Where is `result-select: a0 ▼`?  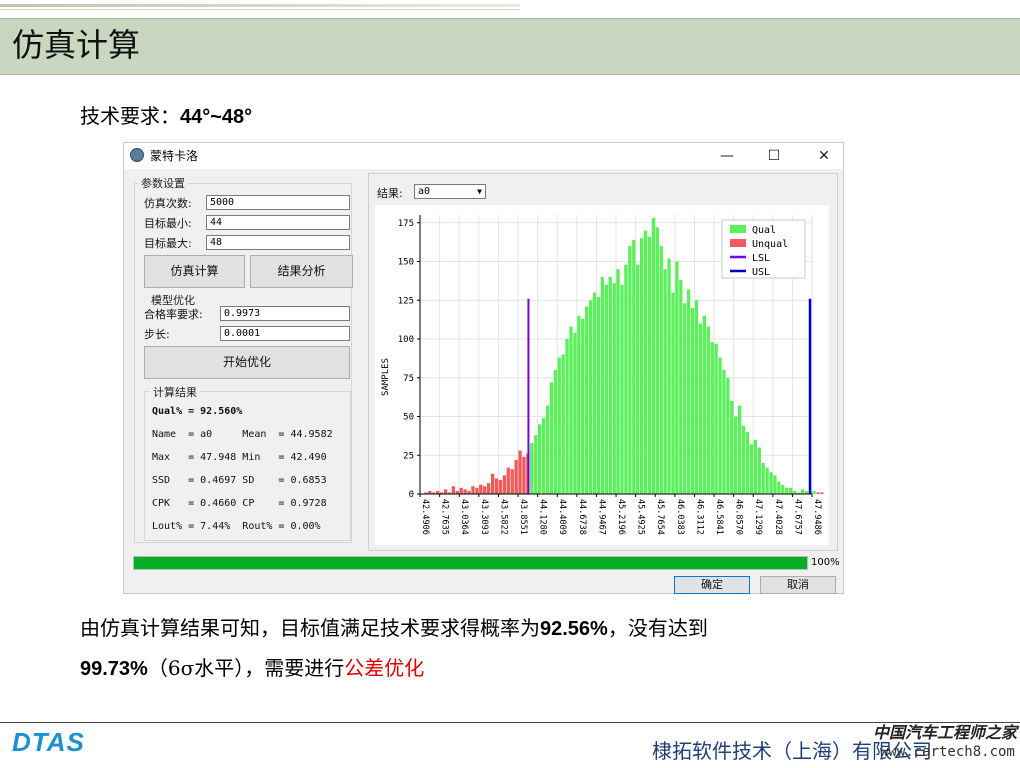 result-select: a0 ▼ is located at coordinates (450, 191).